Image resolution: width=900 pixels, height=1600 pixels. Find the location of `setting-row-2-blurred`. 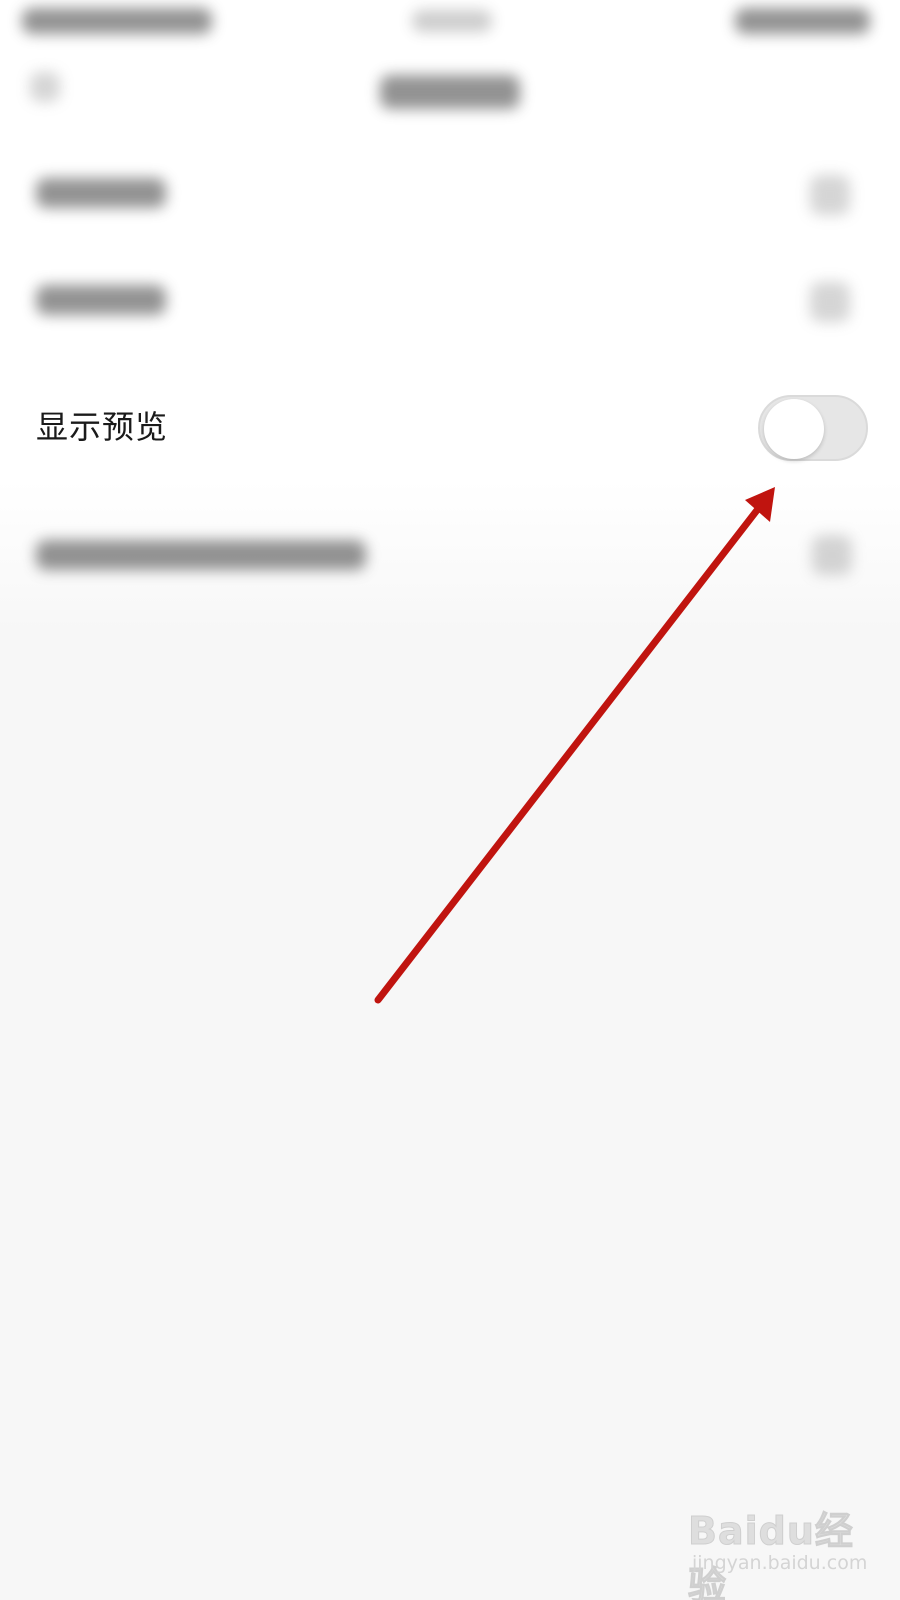

setting-row-2-blurred is located at coordinates (101, 300).